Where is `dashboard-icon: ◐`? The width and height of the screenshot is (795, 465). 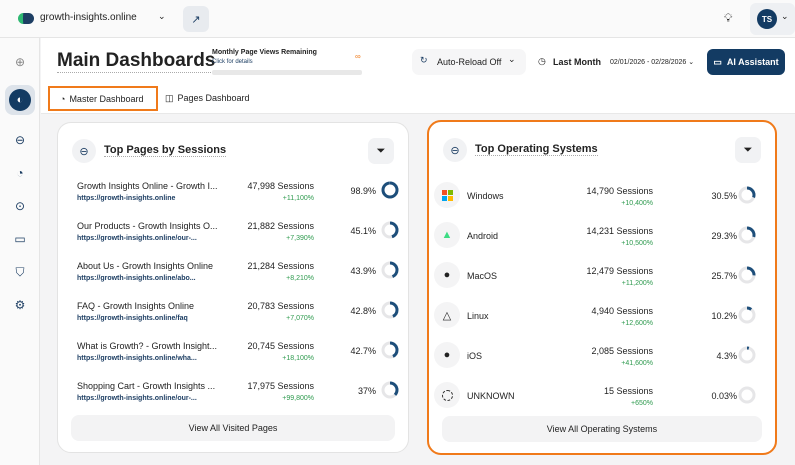 dashboard-icon: ◐ is located at coordinates (20, 100).